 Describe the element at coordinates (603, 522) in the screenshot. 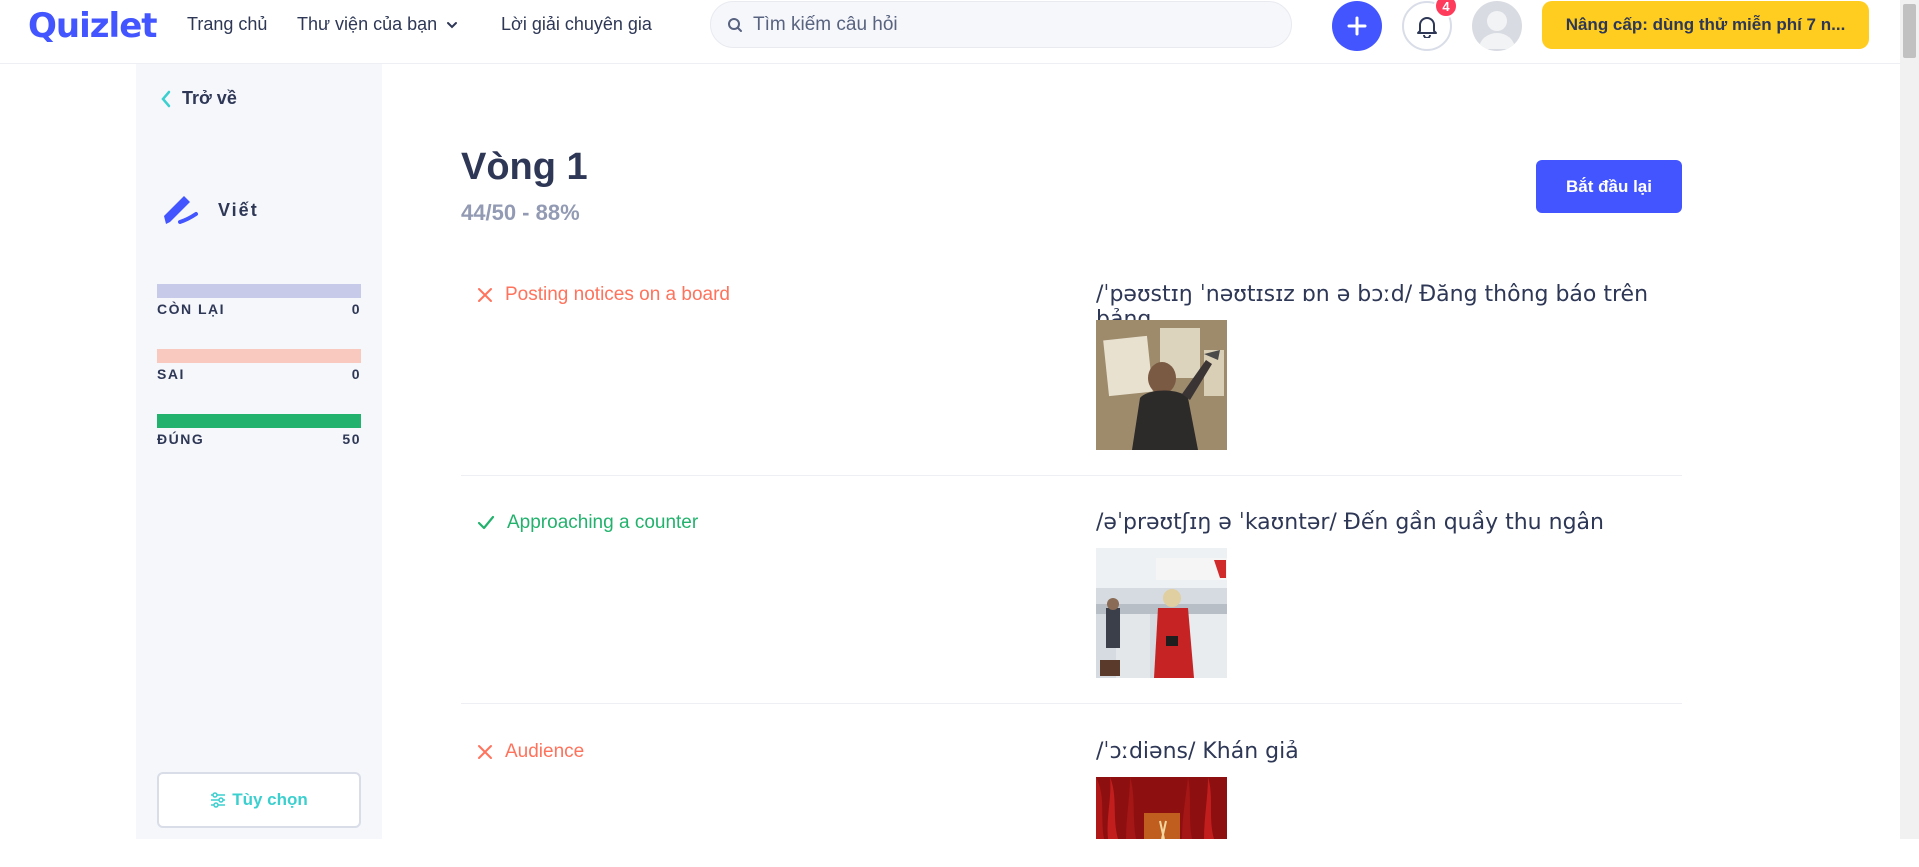

I see `result-term-text: Approaching a counter` at that location.